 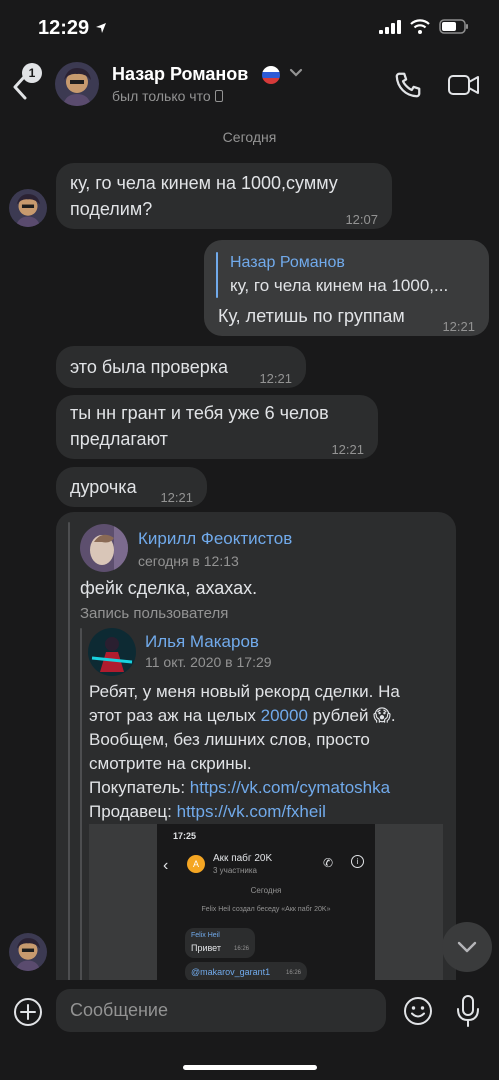 What do you see at coordinates (111, 209) in the screenshot?
I see `message-text: поделим?` at bounding box center [111, 209].